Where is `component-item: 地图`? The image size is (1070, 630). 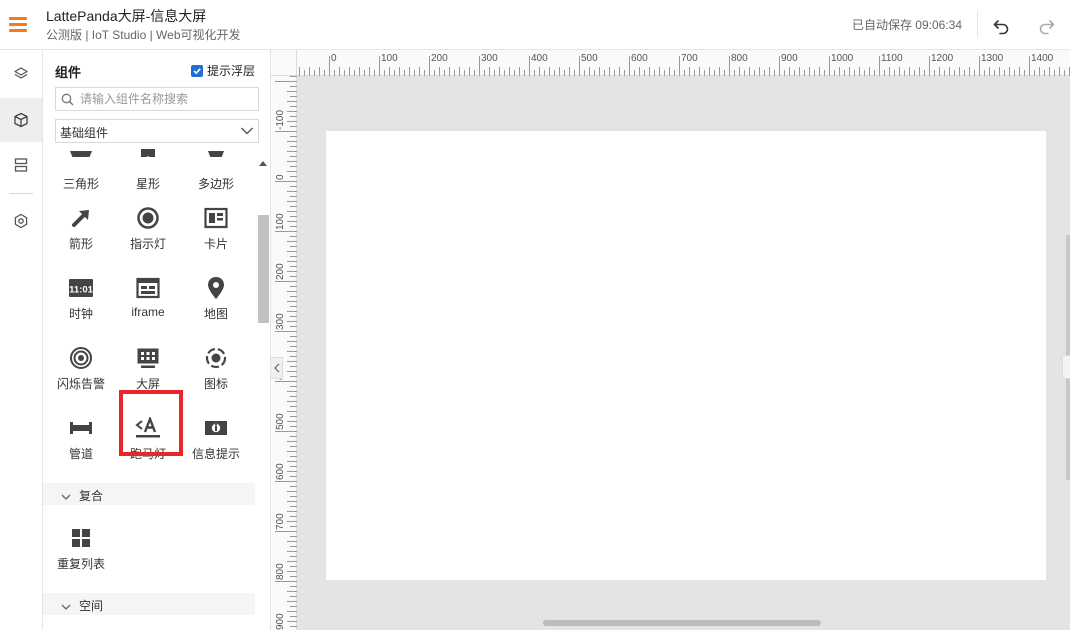
component-item: 地图 is located at coordinates (216, 299).